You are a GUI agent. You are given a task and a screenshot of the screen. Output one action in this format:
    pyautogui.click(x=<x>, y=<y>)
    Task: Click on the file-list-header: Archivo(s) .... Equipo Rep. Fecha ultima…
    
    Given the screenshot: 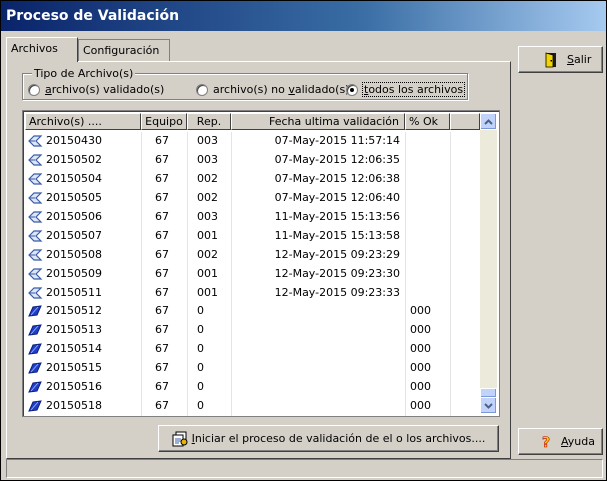 What is the action you would take?
    pyautogui.click(x=252, y=121)
    